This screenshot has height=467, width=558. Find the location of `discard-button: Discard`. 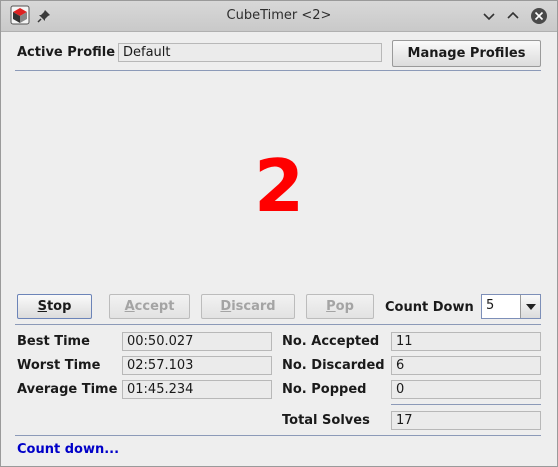

discard-button: Discard is located at coordinates (248, 306).